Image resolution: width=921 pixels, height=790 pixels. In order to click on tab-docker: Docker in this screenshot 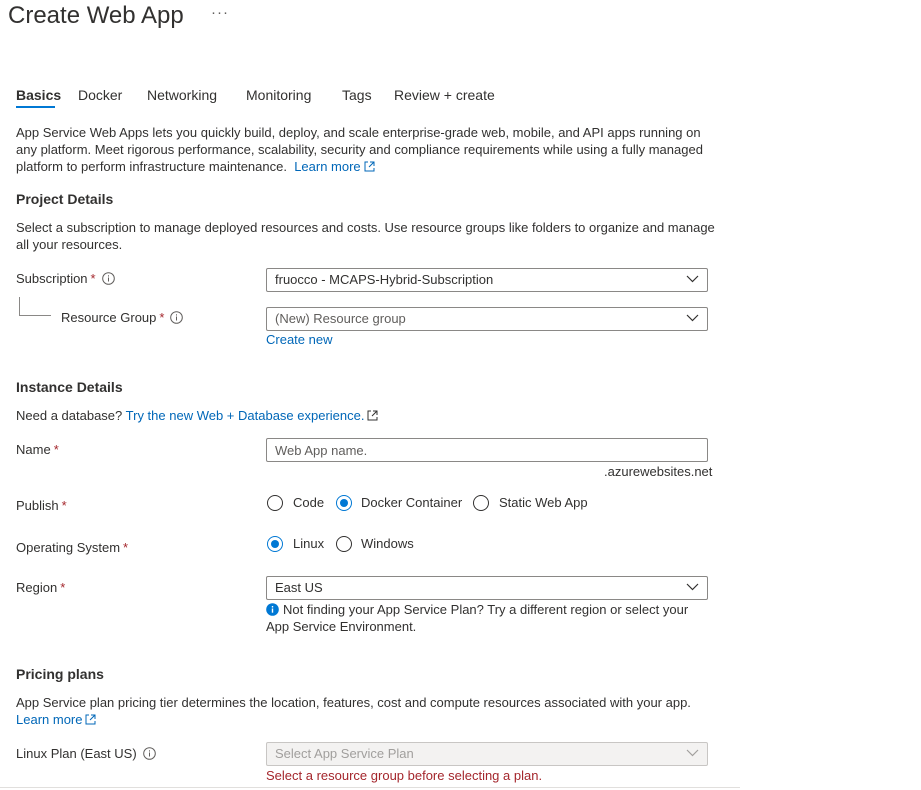, I will do `click(100, 95)`.